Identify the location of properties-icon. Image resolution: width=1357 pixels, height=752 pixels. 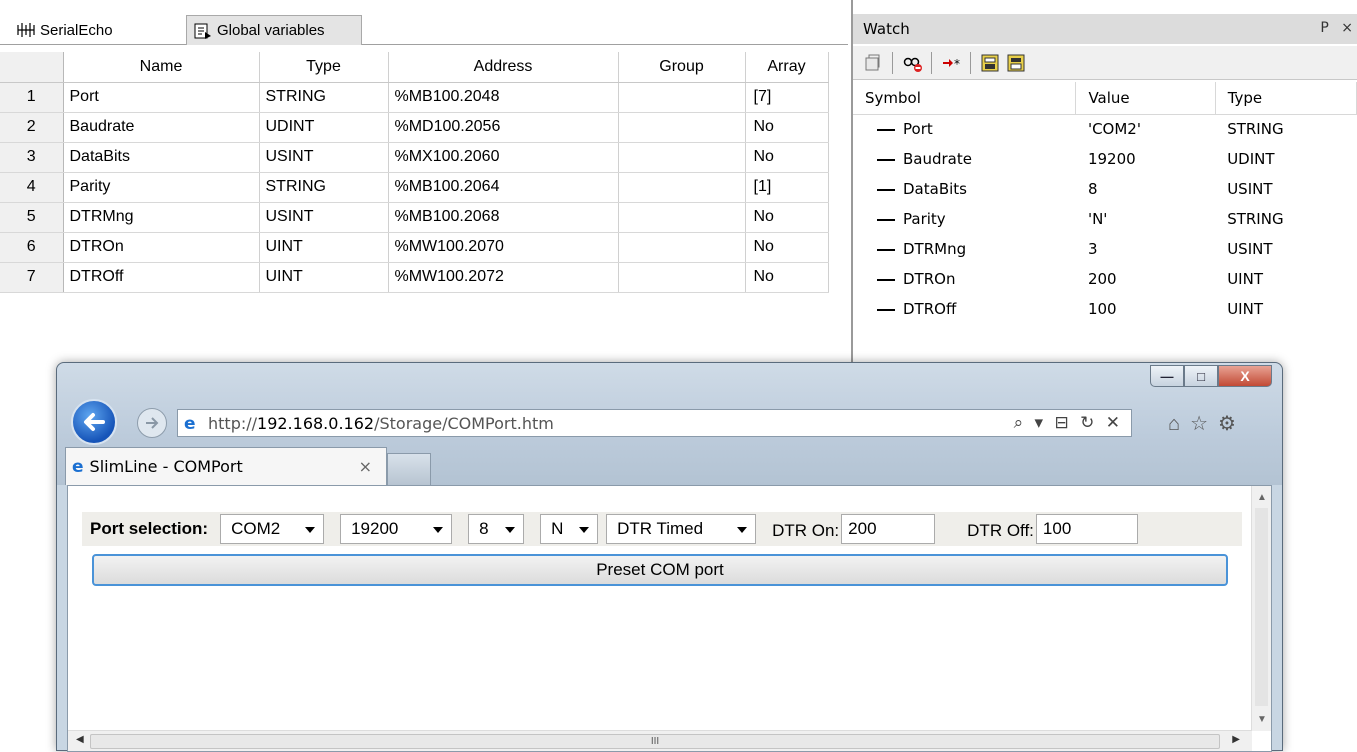
(873, 63).